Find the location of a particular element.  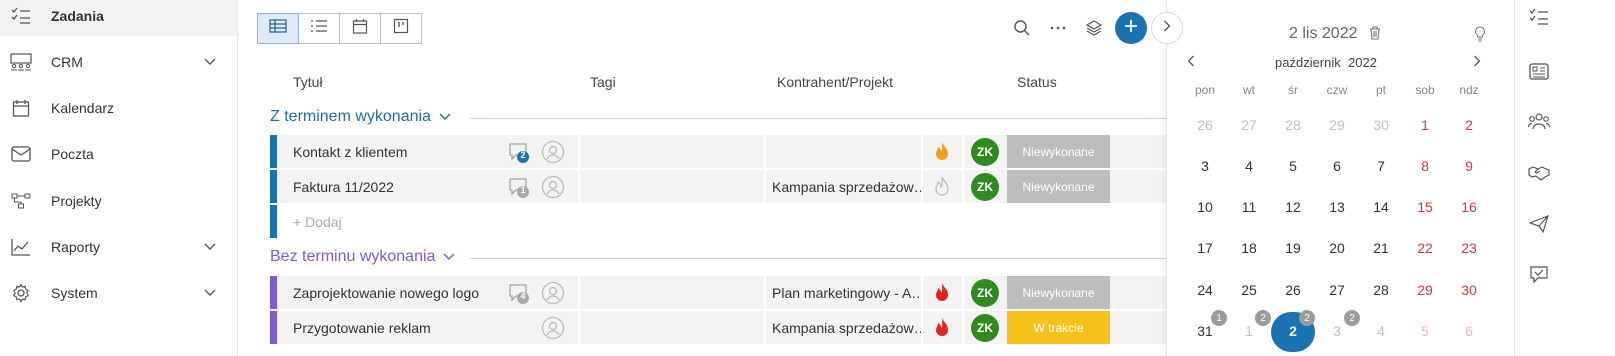

calendar-day: 24 is located at coordinates (1205, 290).